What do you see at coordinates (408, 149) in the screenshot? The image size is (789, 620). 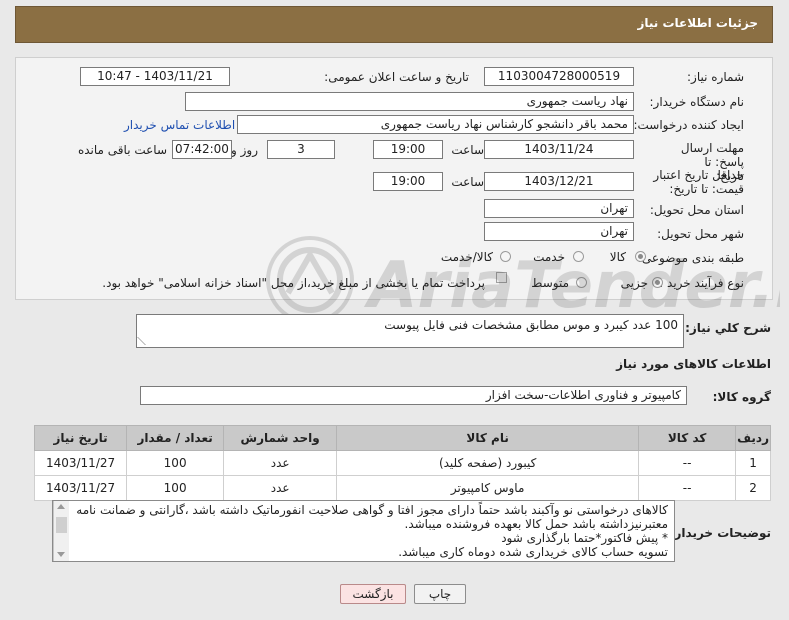 I see `reply-deadline-time: 19:00` at bounding box center [408, 149].